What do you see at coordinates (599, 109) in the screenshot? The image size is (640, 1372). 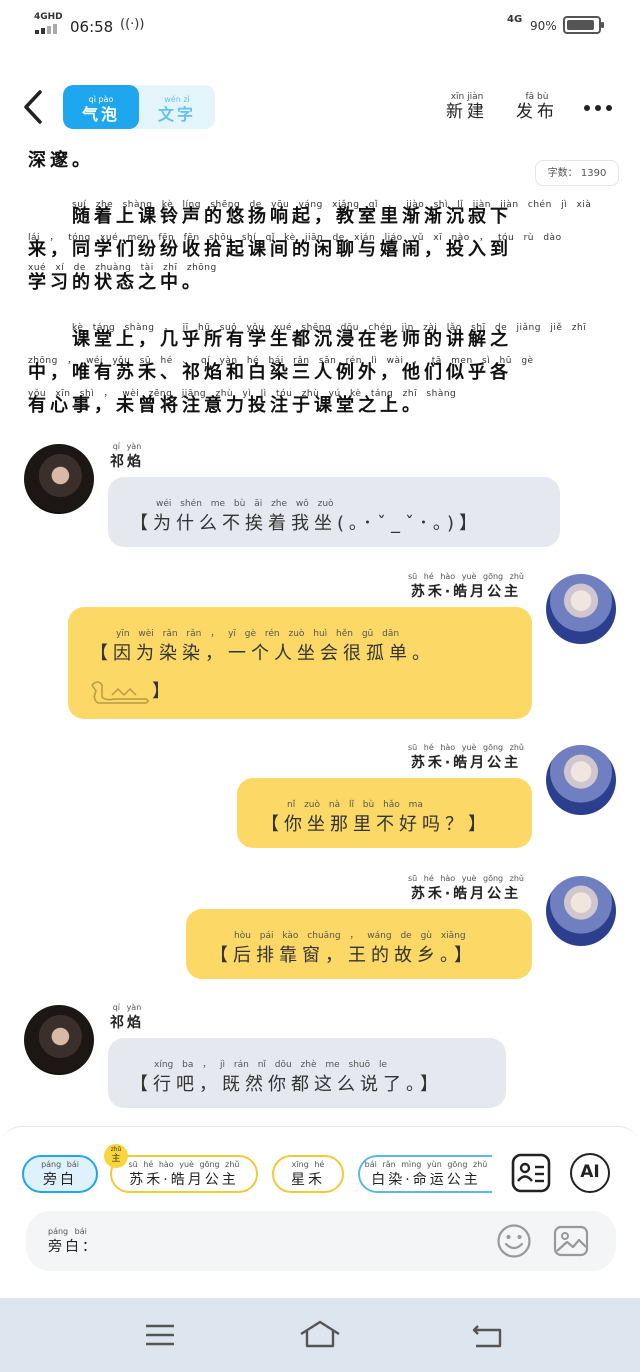 I see `more-icon` at bounding box center [599, 109].